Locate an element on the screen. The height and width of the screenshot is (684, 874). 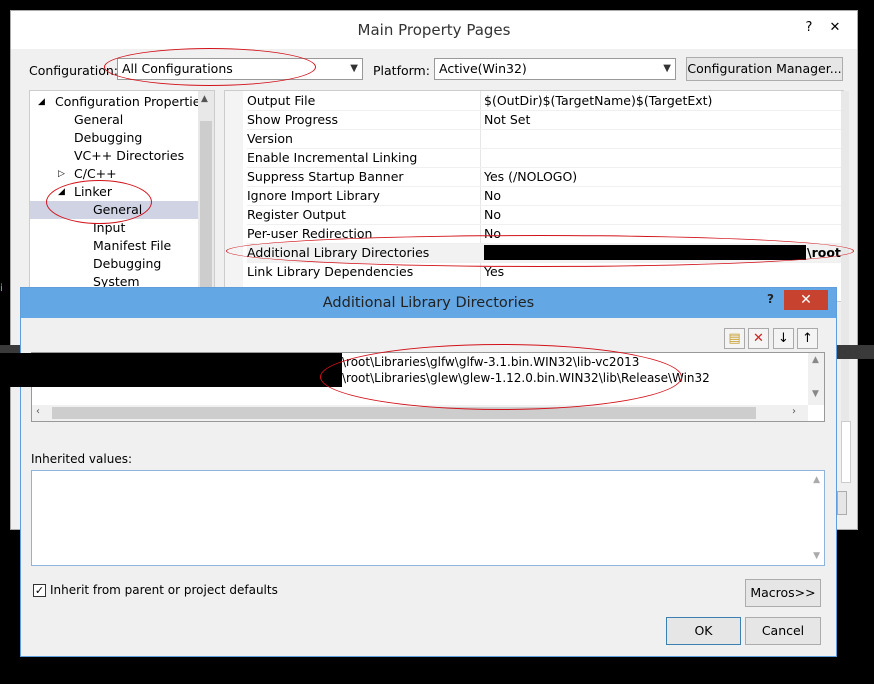
tree-item-linker-general: General is located at coordinates (117, 210).